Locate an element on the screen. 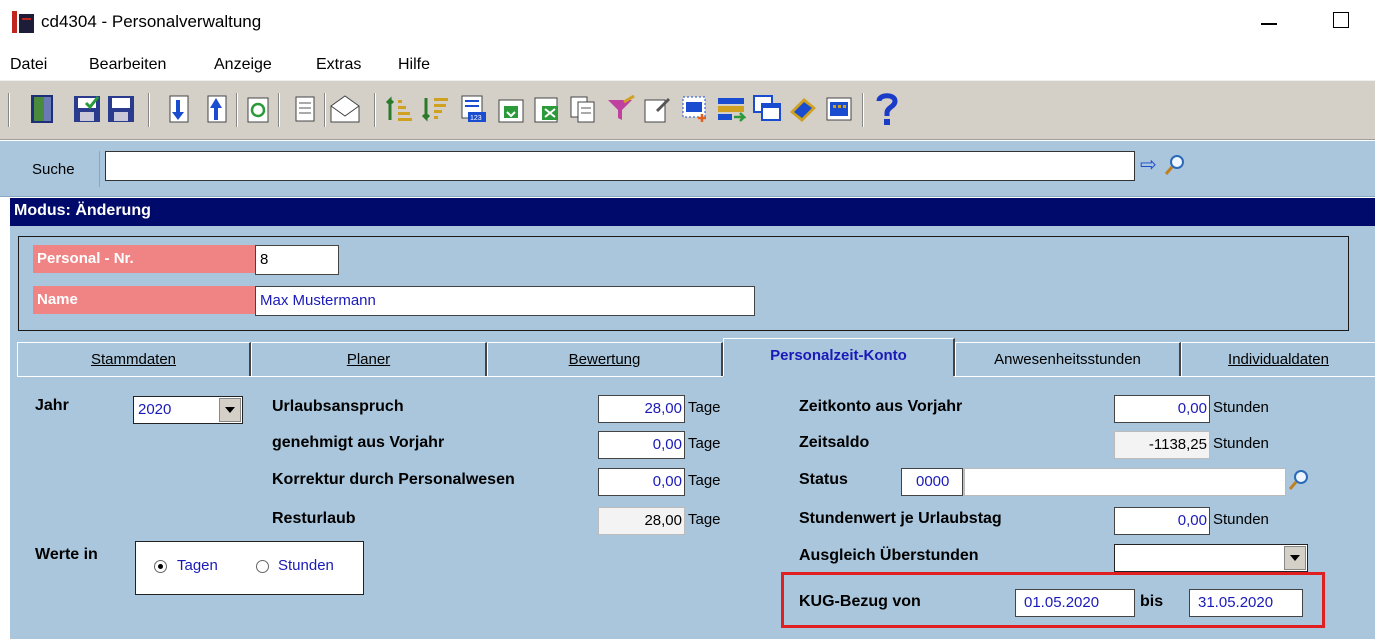 Image resolution: width=1375 pixels, height=639 pixels. unit-stunden: Stunden is located at coordinates (1241, 407).